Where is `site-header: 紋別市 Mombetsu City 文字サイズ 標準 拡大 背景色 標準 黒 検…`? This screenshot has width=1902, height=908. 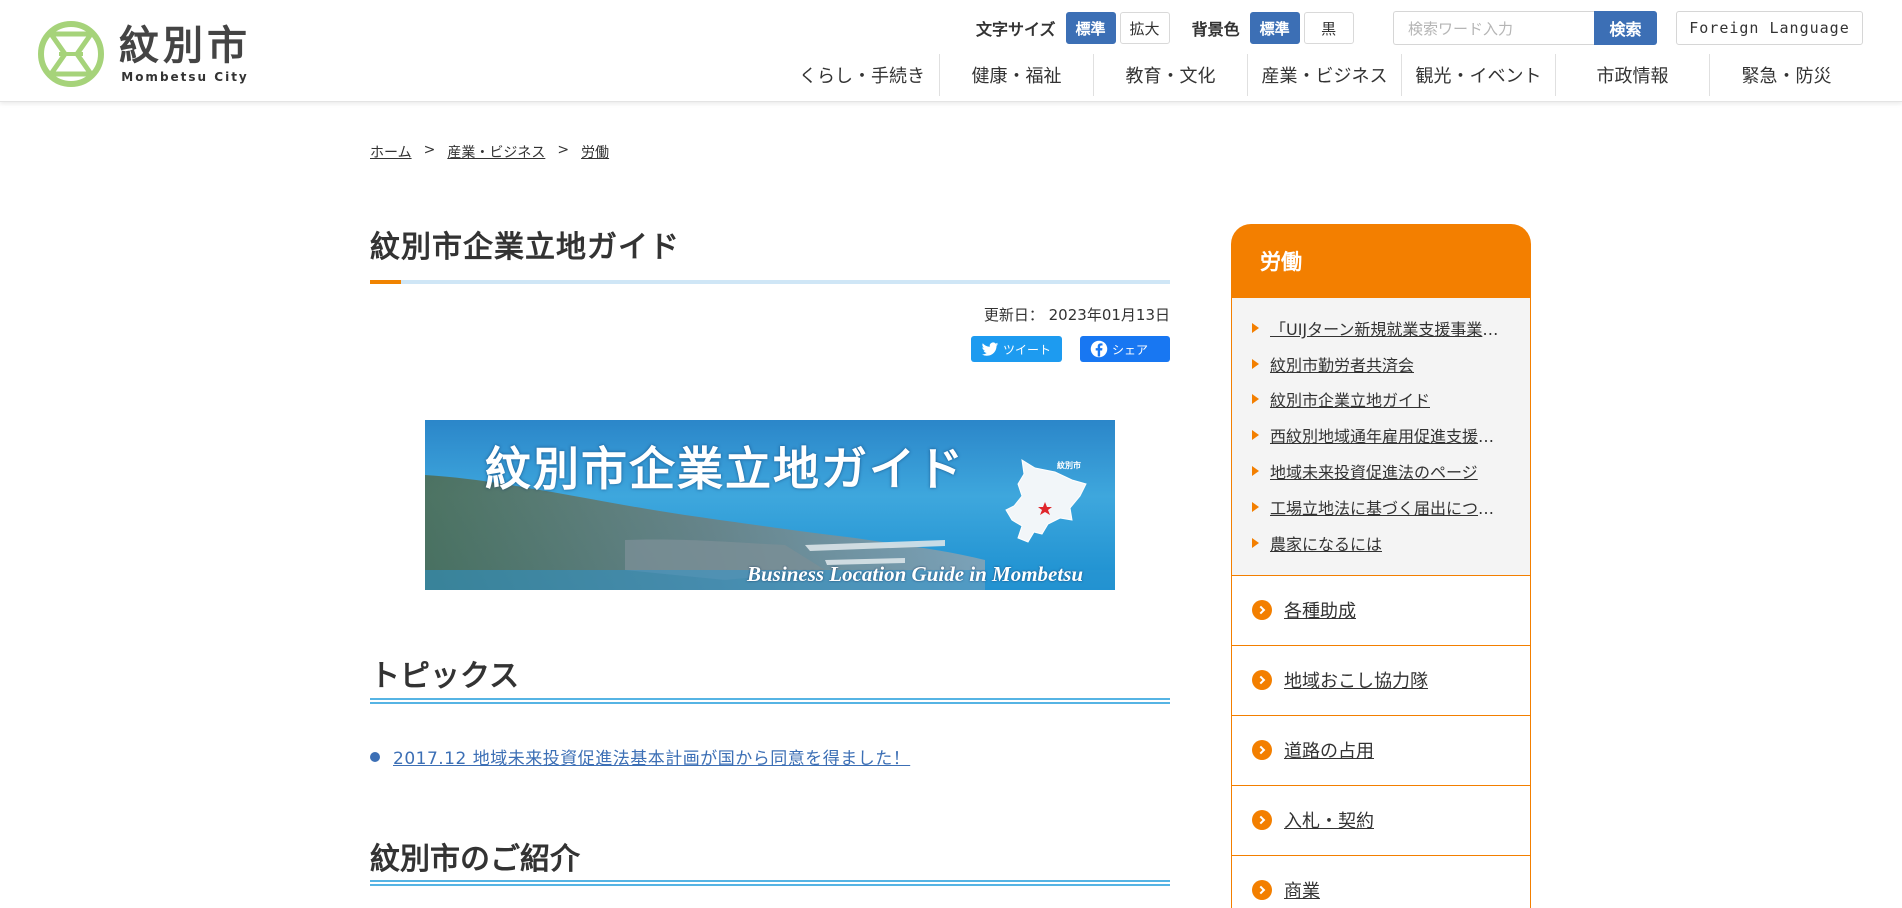
site-header: 紋別市 Mombetsu City 文字サイズ 標準 拡大 背景色 標準 黒 検… is located at coordinates (951, 51).